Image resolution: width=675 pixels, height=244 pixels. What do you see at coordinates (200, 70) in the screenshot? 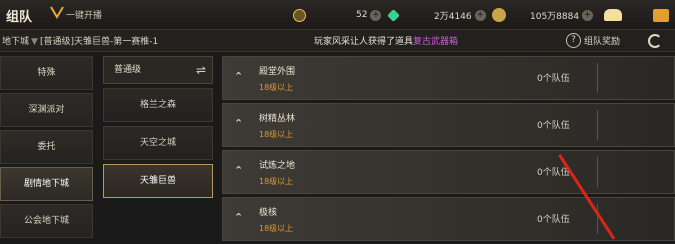
I see `swap-icon: ⇌` at bounding box center [200, 70].